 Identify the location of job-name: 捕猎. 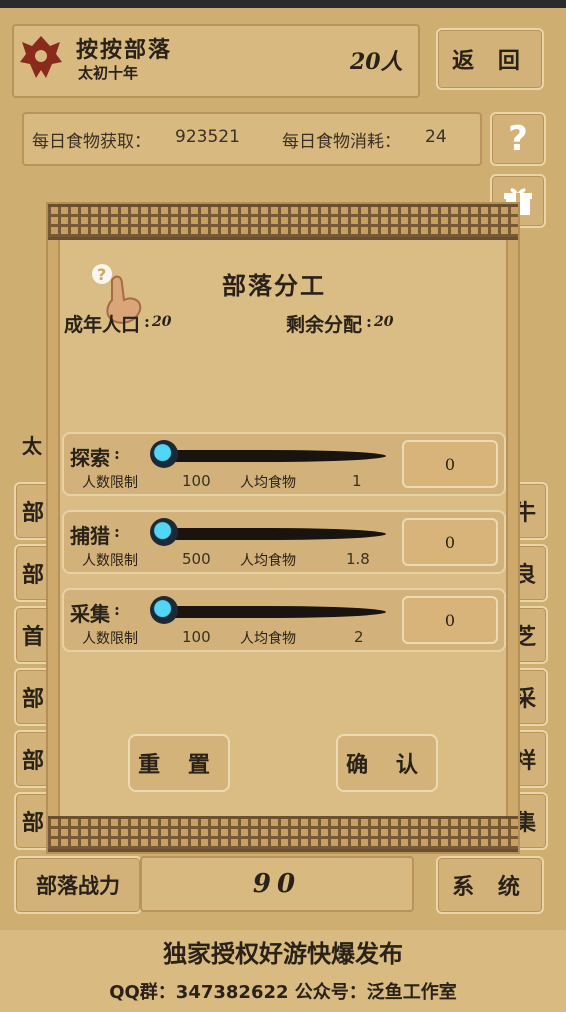
(90, 536).